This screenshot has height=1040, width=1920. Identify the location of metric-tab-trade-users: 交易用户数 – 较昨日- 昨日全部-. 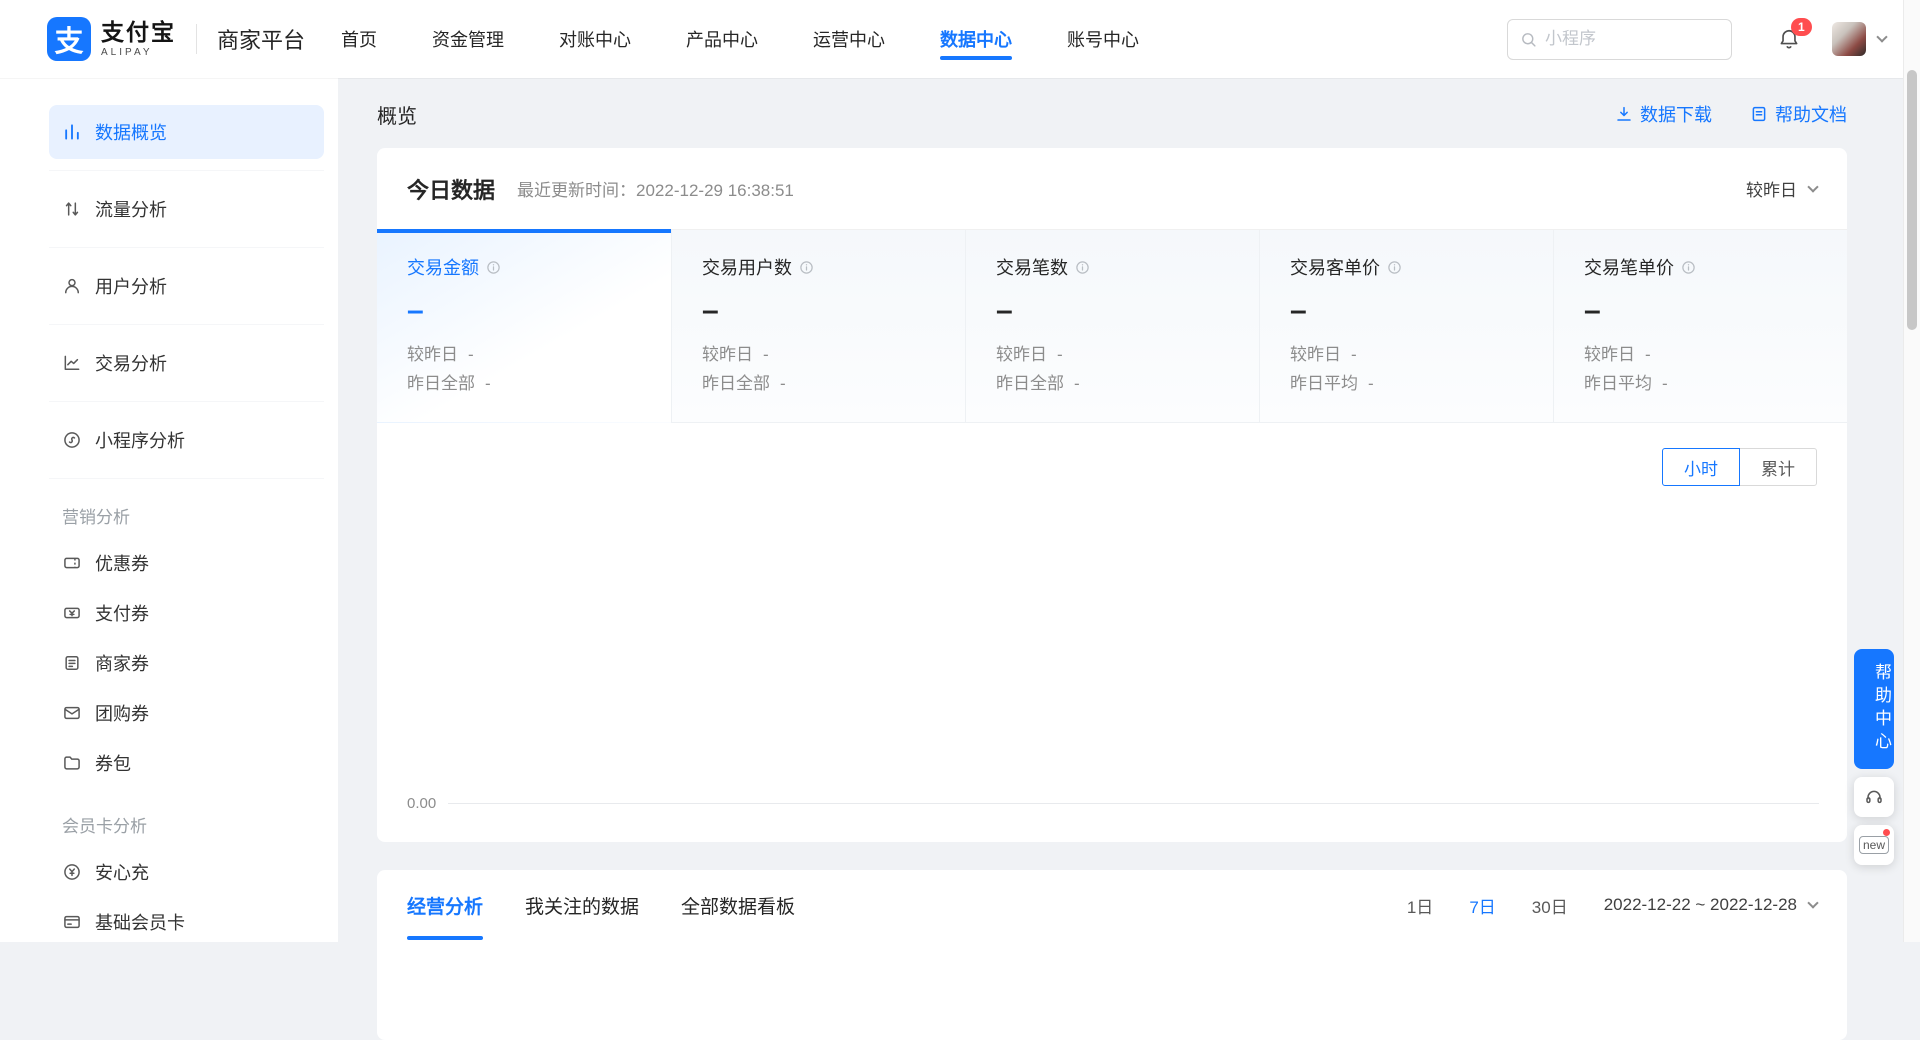
(818, 326).